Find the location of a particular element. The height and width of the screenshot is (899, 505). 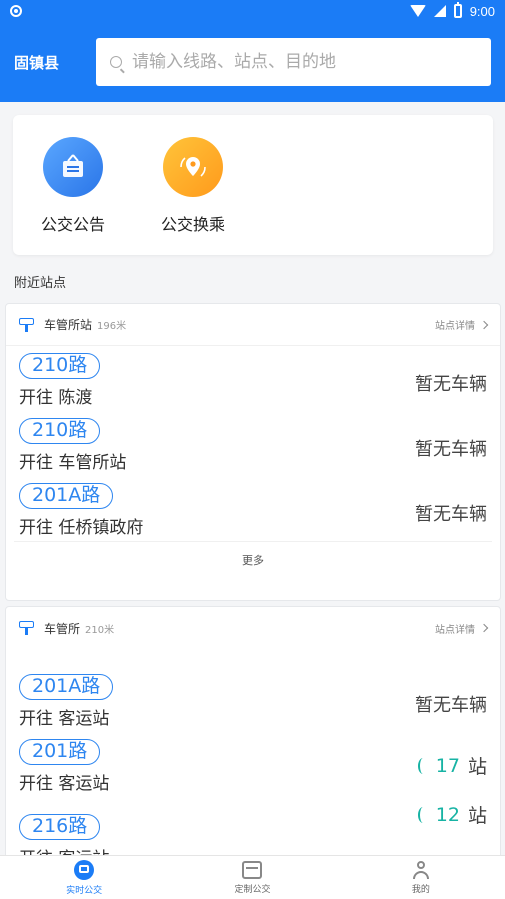

nearby-stops-title: 附近站点 is located at coordinates (40, 283).